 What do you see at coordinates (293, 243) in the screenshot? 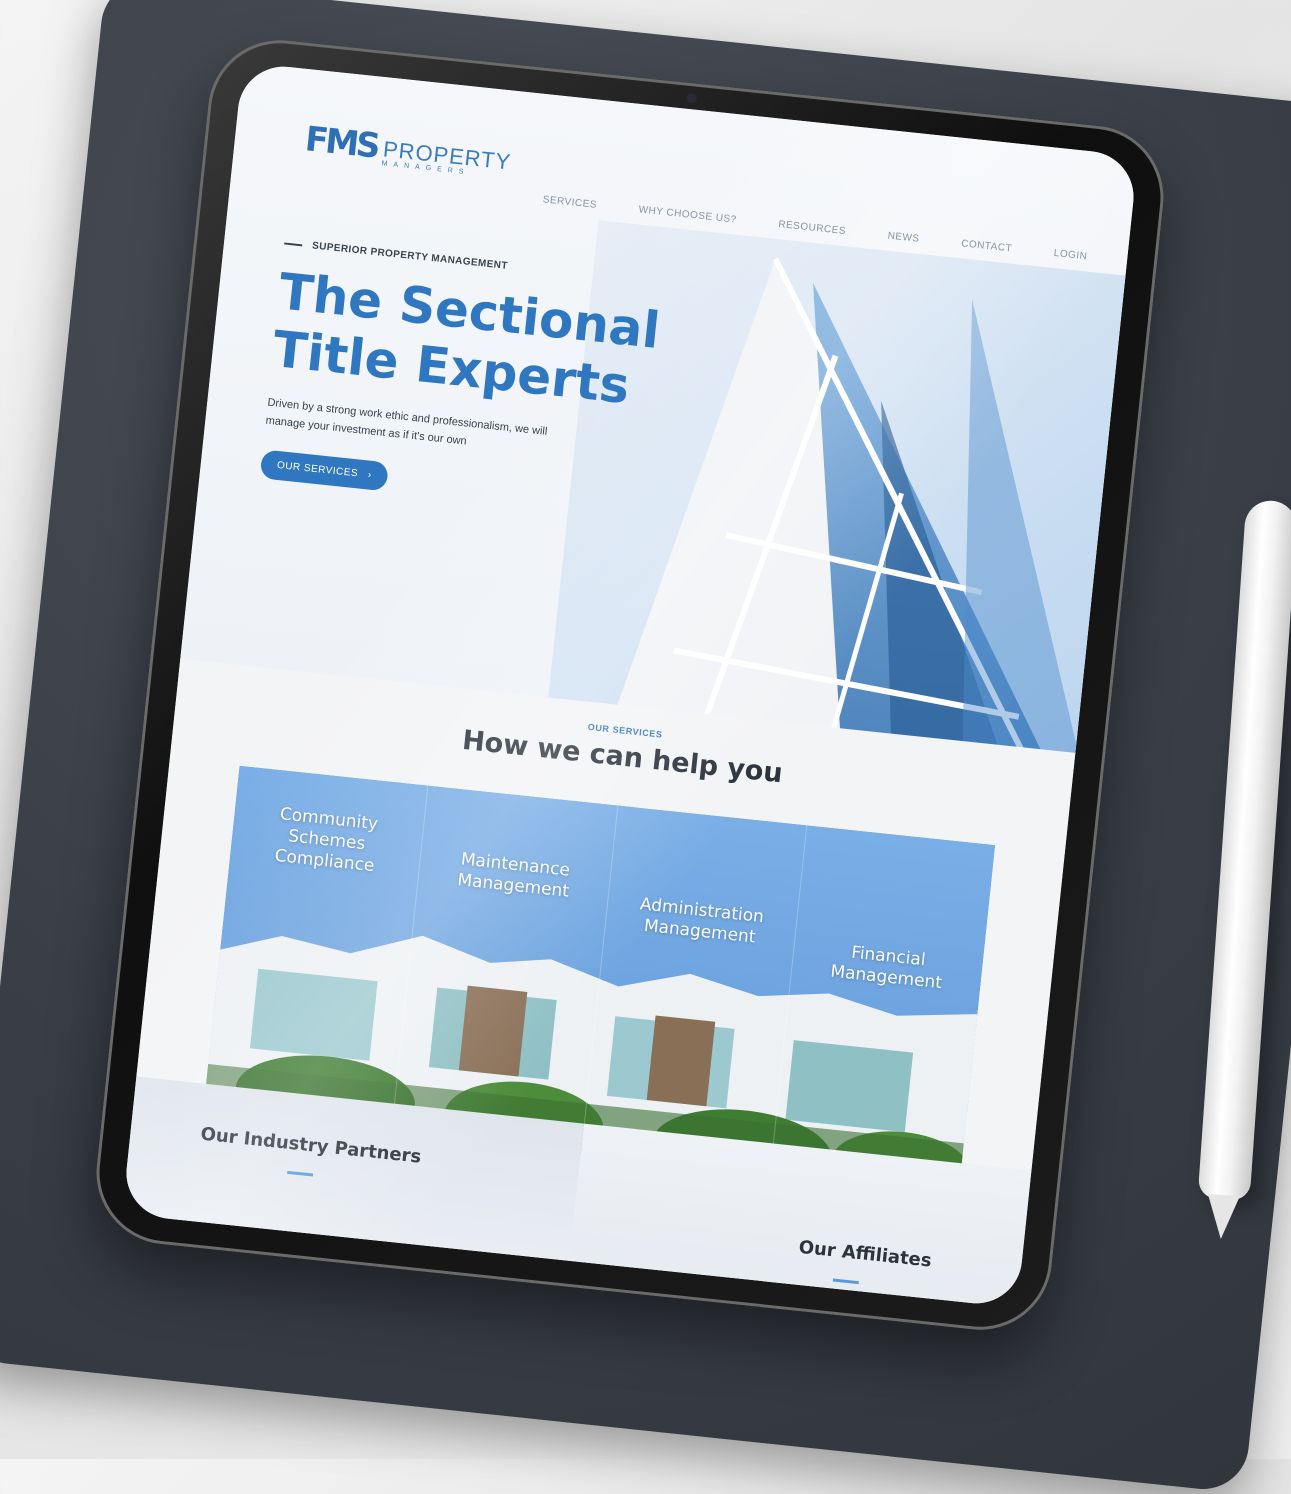
I see `eyebrow-dash` at bounding box center [293, 243].